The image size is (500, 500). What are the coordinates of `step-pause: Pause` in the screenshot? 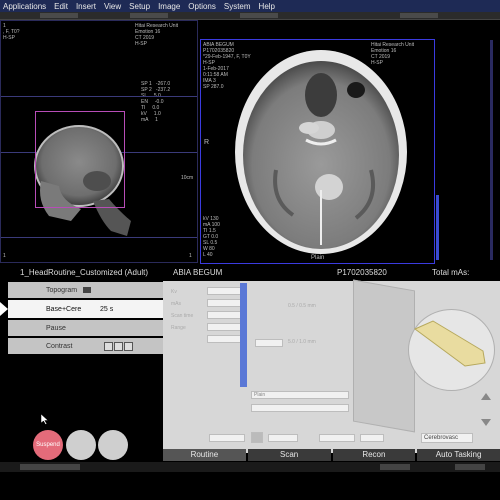 It's located at (85, 328).